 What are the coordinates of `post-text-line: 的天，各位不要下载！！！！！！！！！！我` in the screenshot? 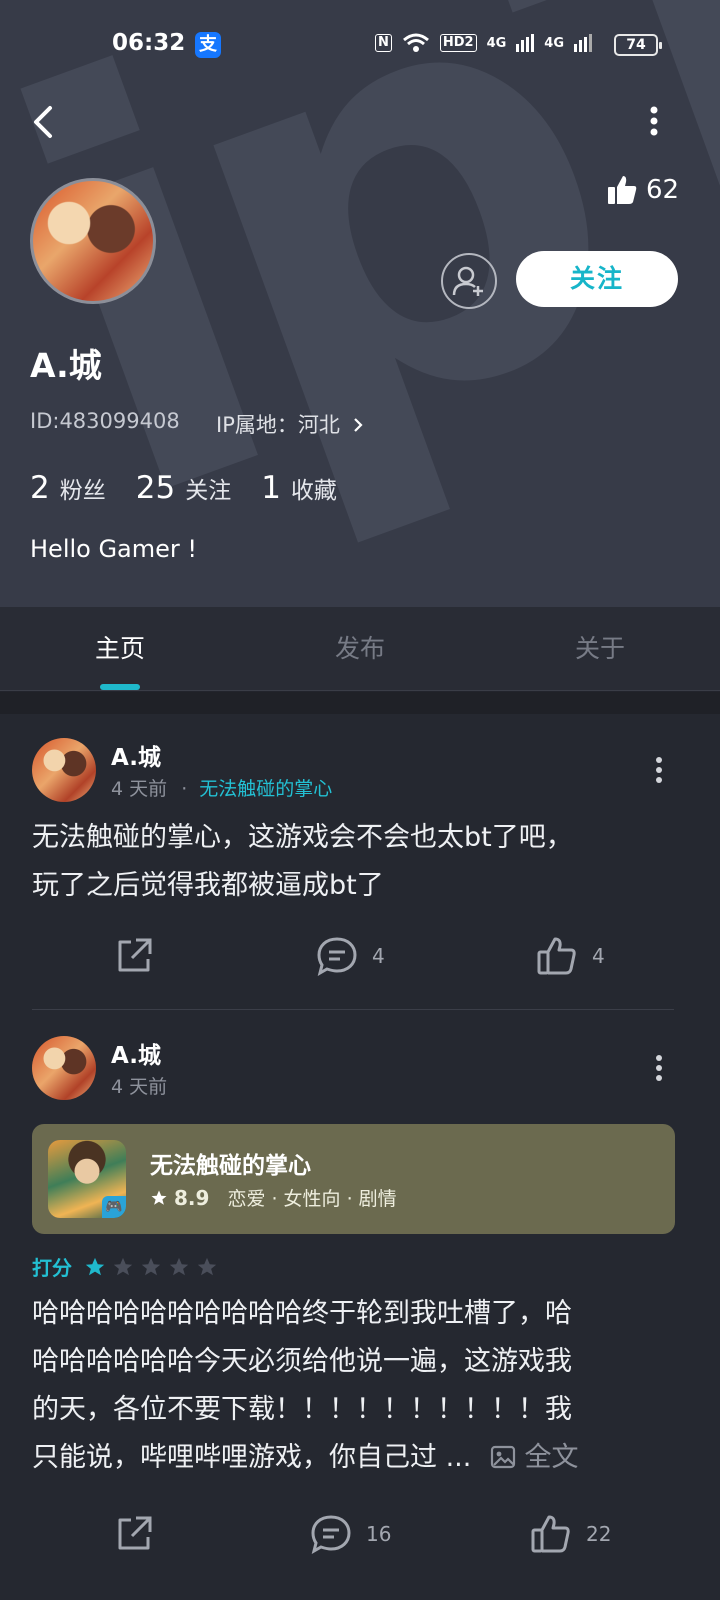 It's located at (302, 1409).